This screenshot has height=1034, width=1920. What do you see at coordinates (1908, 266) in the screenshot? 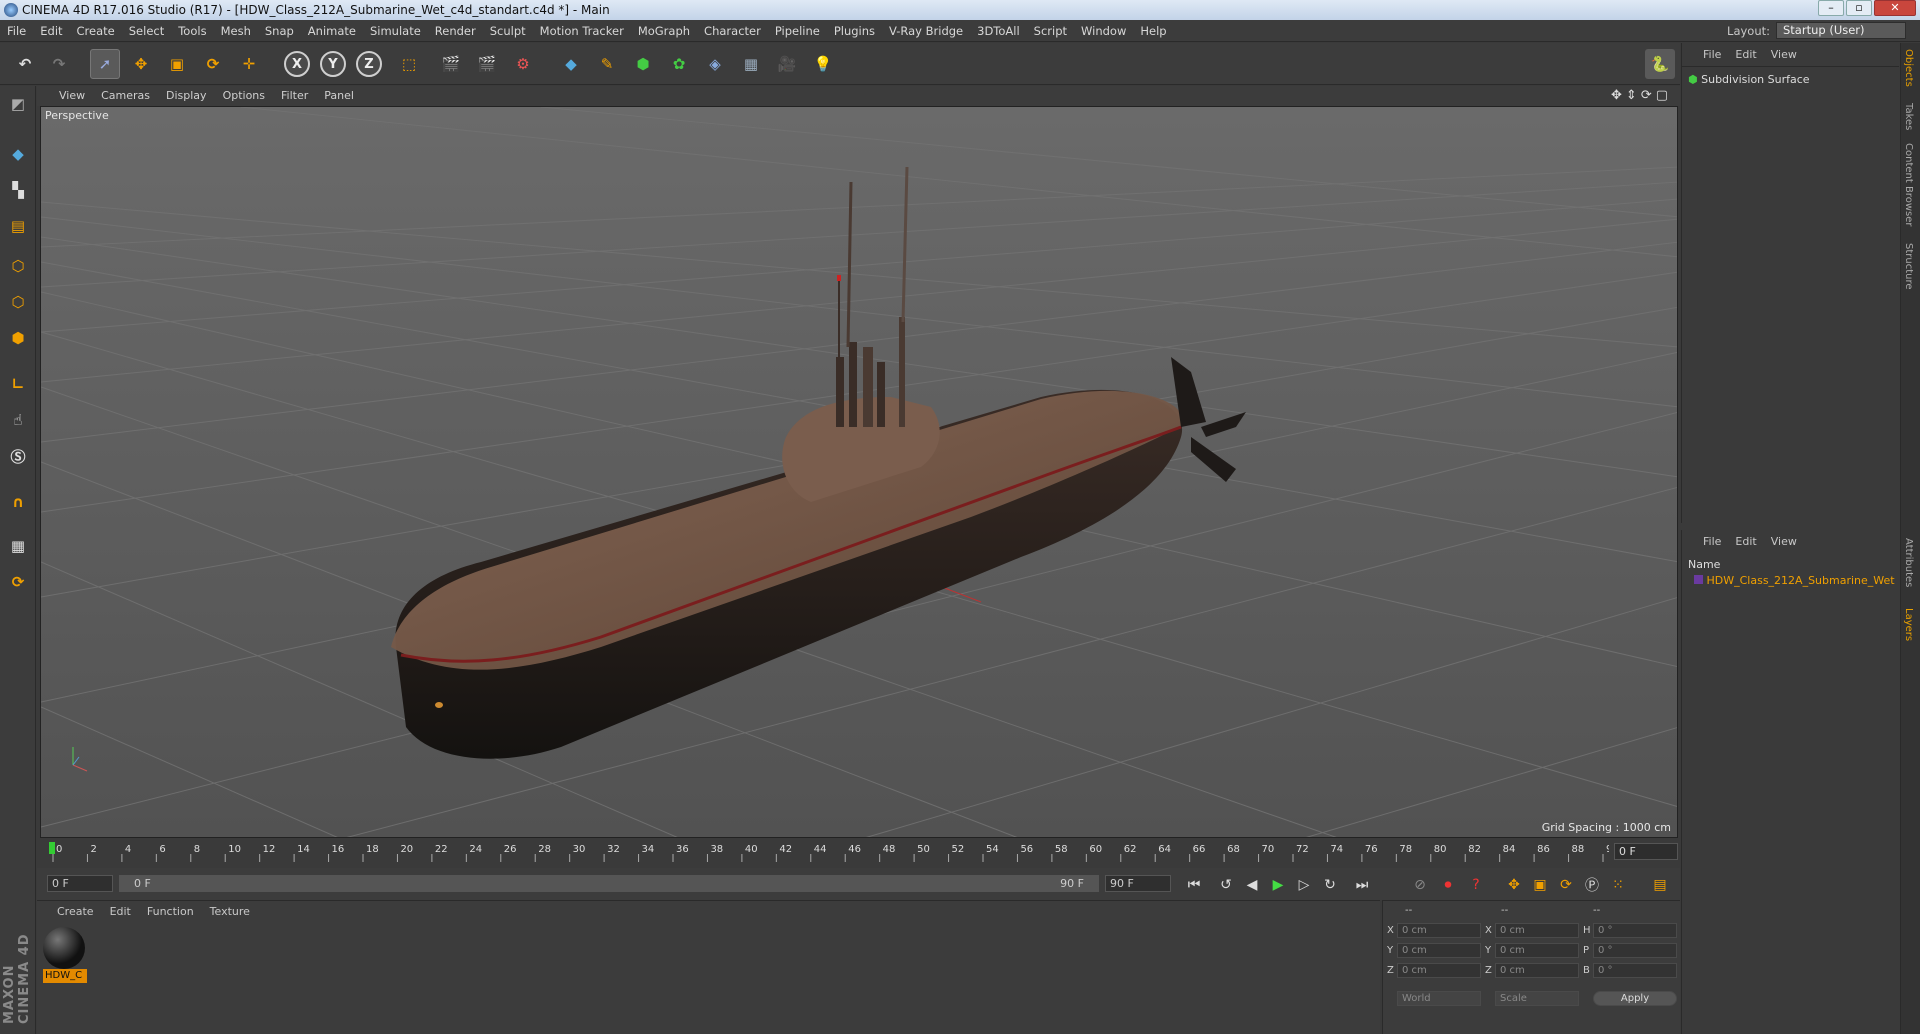
I see `tab-structure: Structure` at bounding box center [1908, 266].